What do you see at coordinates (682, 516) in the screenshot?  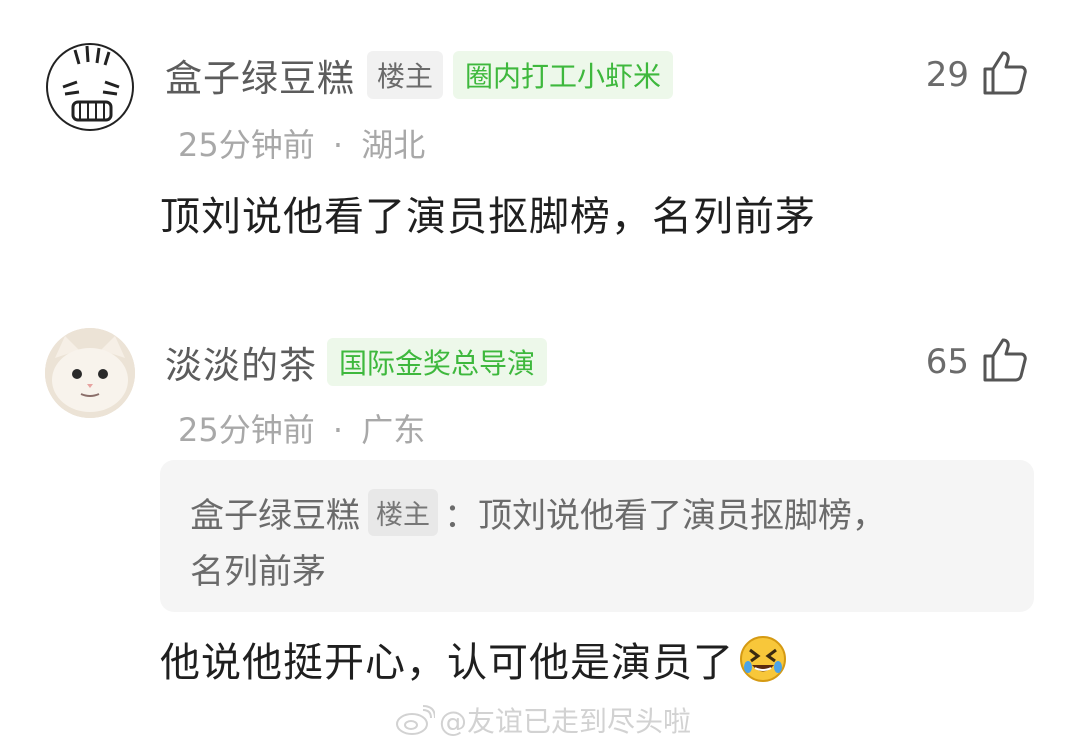 I see `quote-text-line1: 顶刘说他看了演员抠脚榜，` at bounding box center [682, 516].